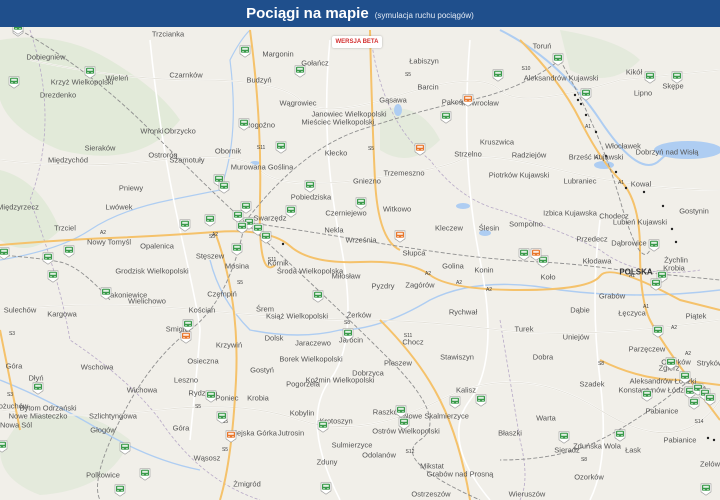 The width and height of the screenshot is (720, 500). Describe the element at coordinates (237, 266) in the screenshot. I see `place-label: Mosina` at that location.